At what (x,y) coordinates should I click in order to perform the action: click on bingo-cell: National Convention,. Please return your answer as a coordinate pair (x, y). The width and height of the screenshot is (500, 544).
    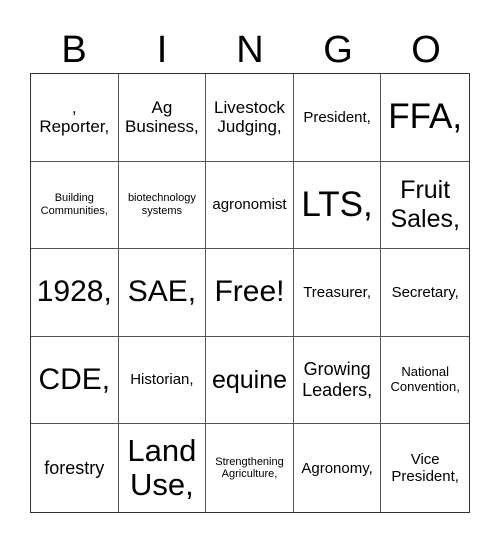
    Looking at the image, I should click on (425, 381).